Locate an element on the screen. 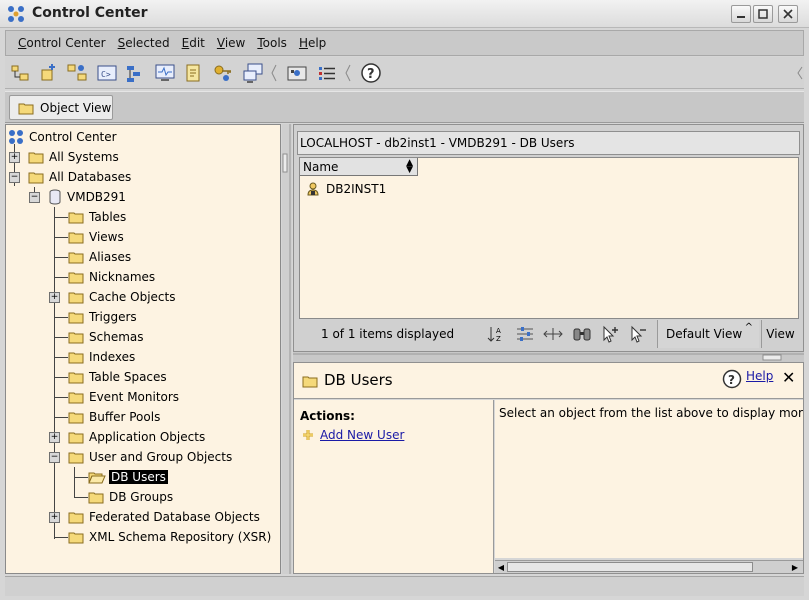 This screenshot has width=809, height=600. tree-item-aliases: Aliases is located at coordinates (99, 257).